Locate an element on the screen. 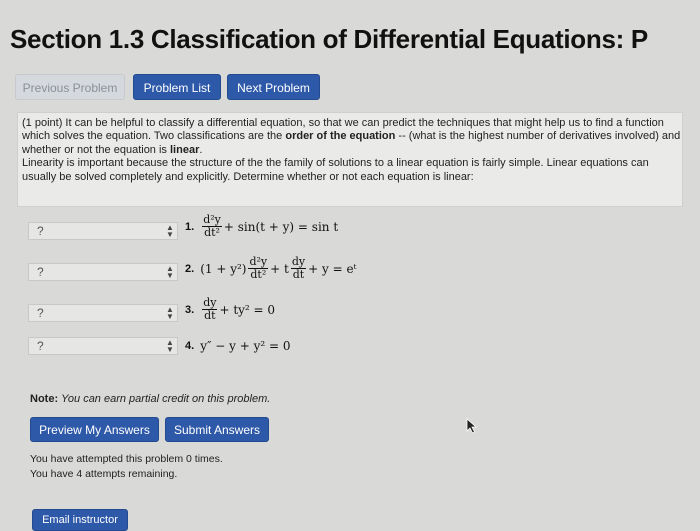 Image resolution: width=700 pixels, height=531 pixels. equation-lead: (1 + y²) is located at coordinates (223, 268).